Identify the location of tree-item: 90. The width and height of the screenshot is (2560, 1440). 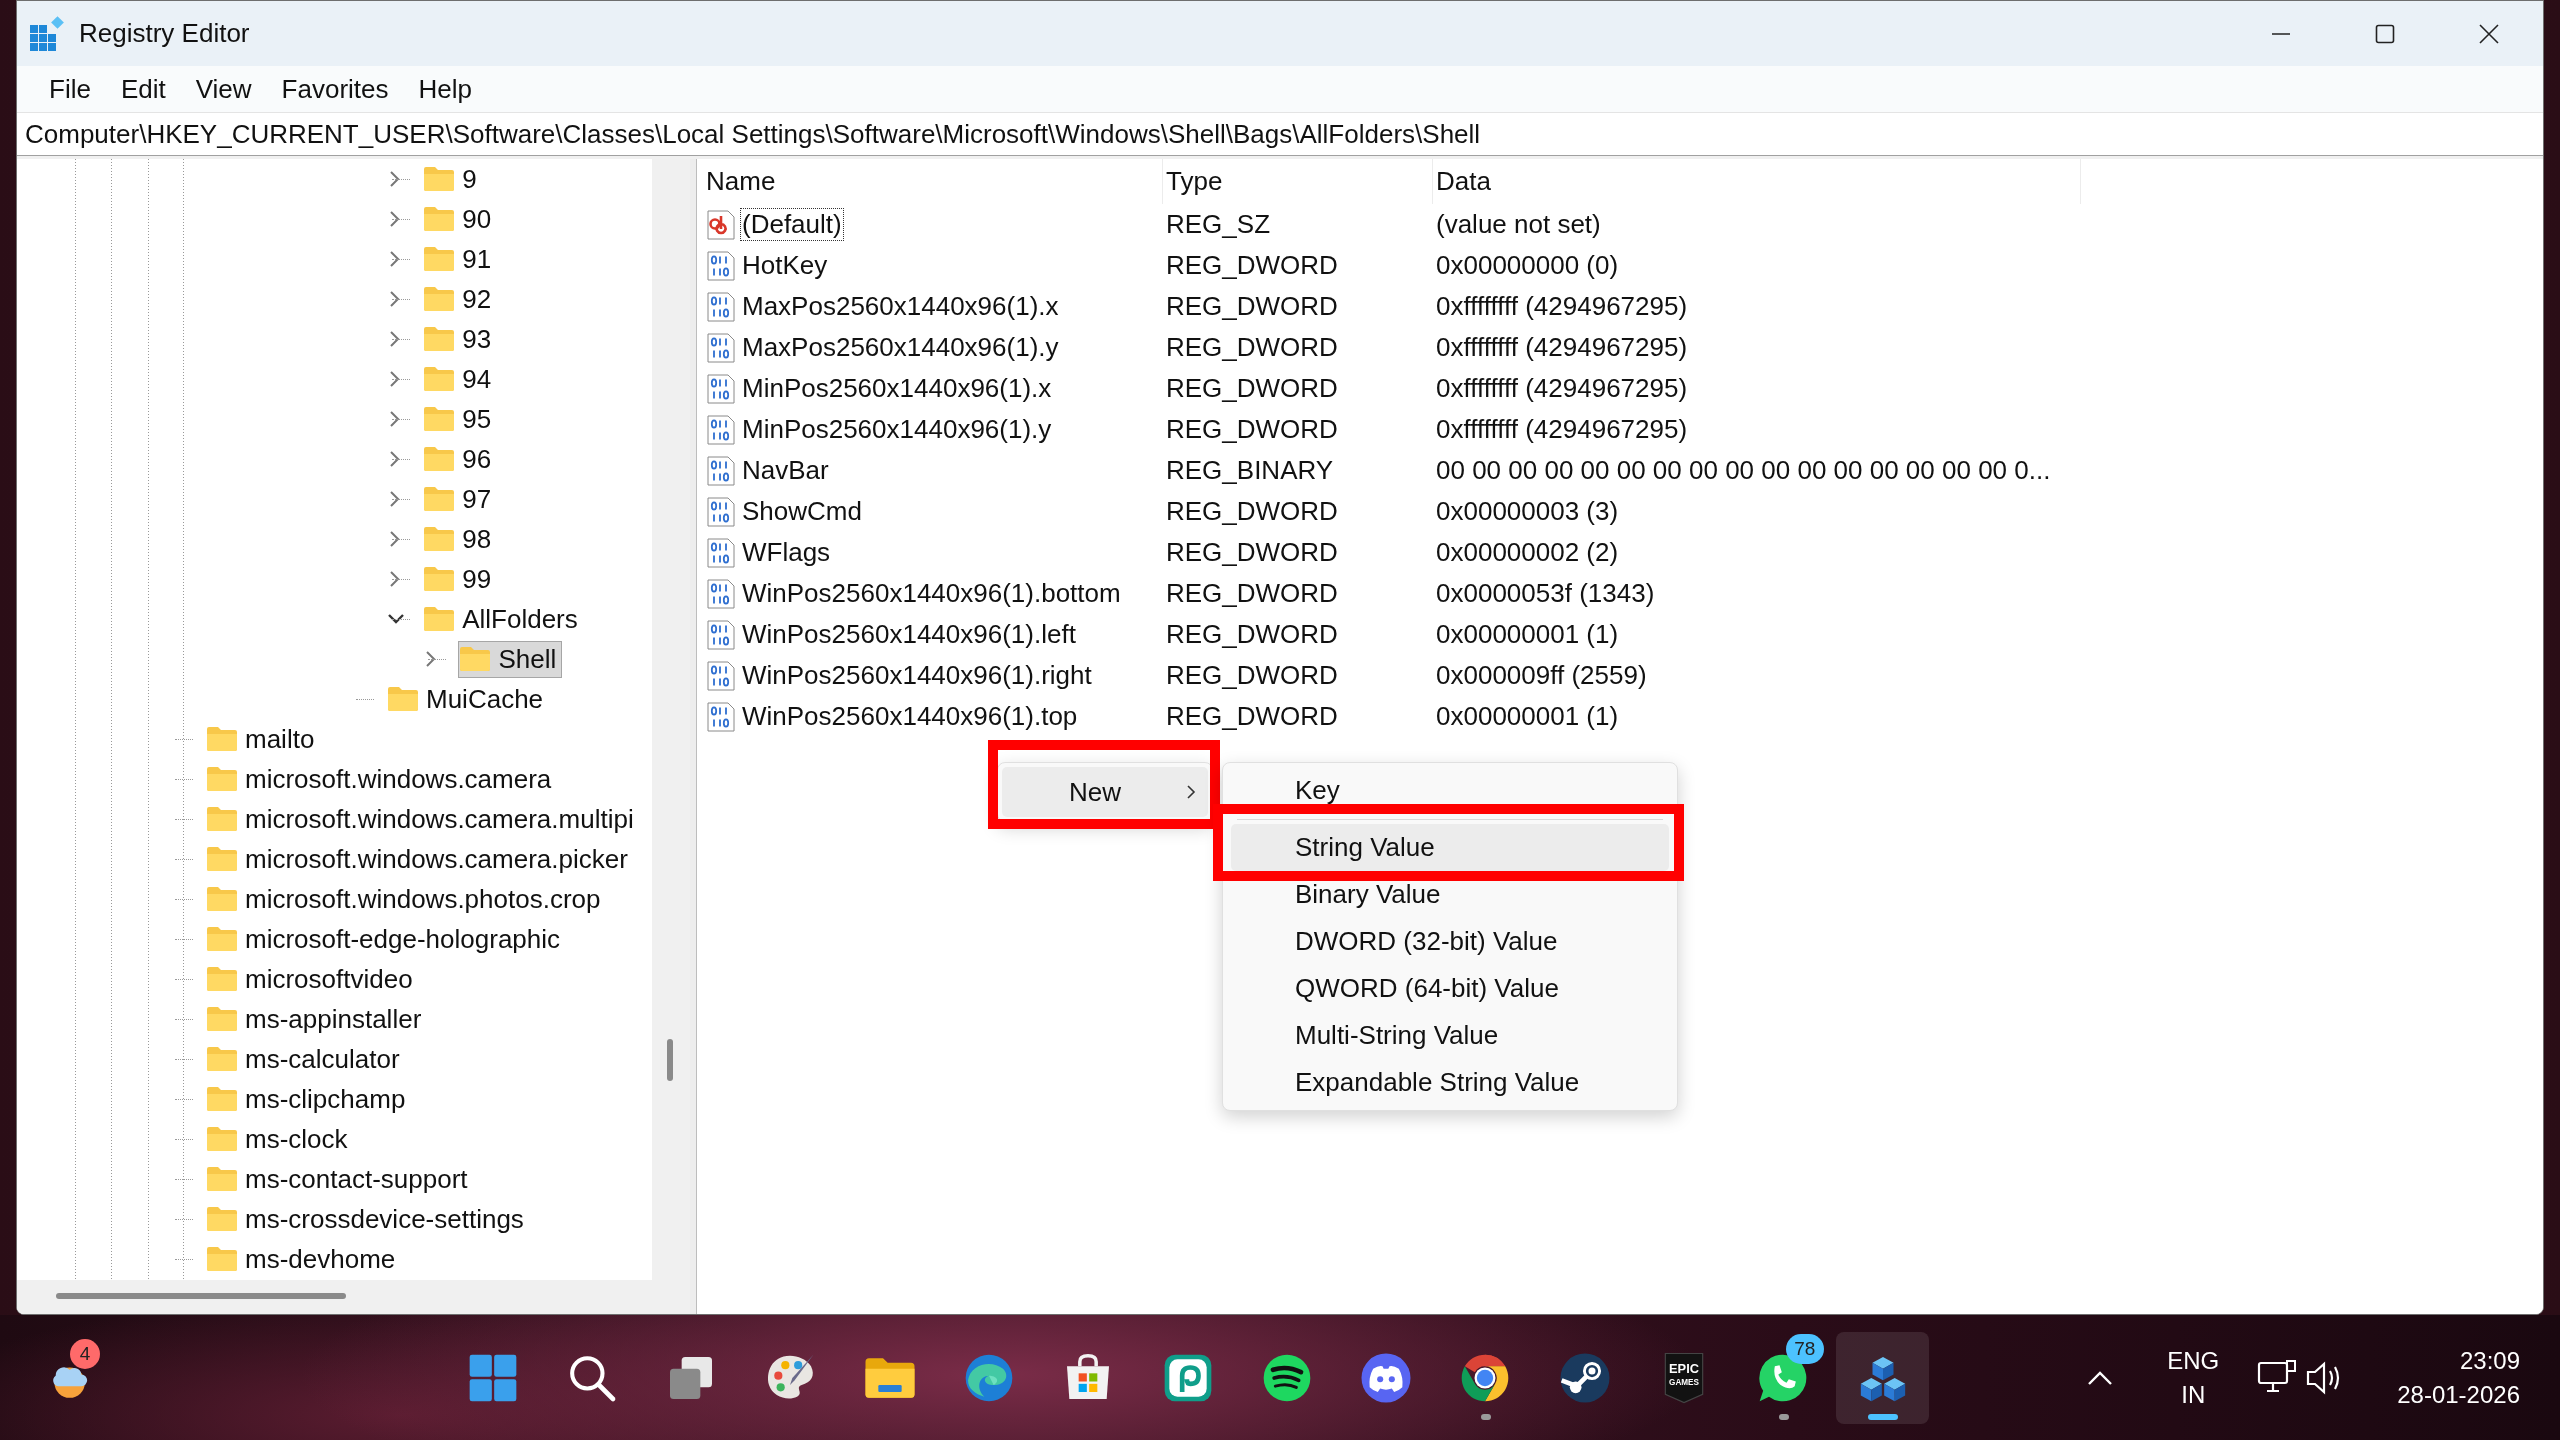
(460, 219).